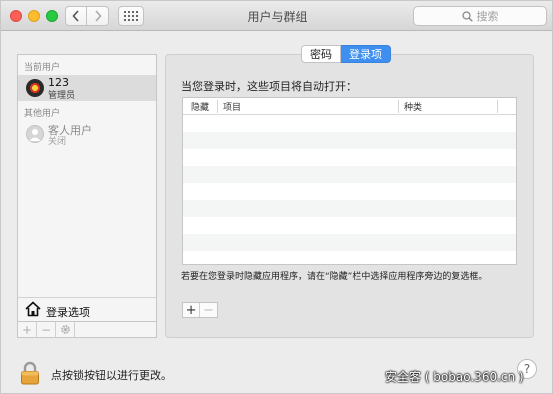 The image size is (553, 394). I want to click on user-actions-button, so click(65, 329).